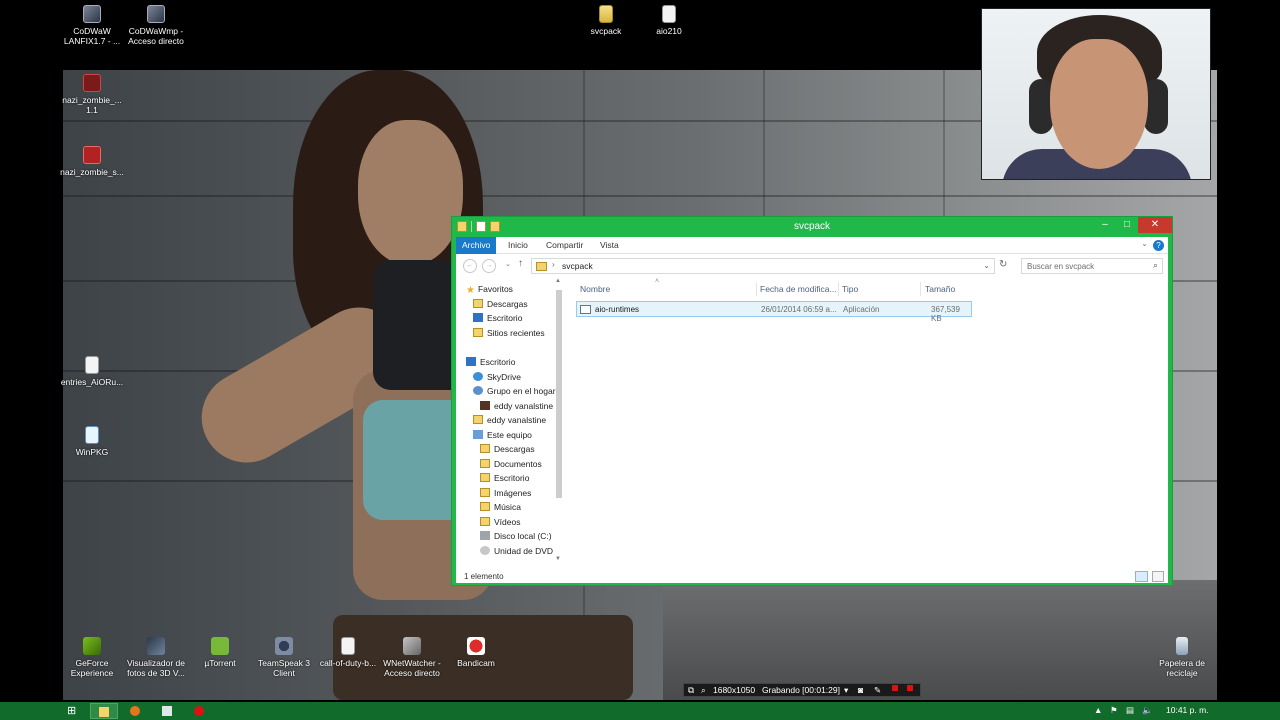 The width and height of the screenshot is (1280, 720). I want to click on chevron-down-icon: ▾, so click(846, 690).